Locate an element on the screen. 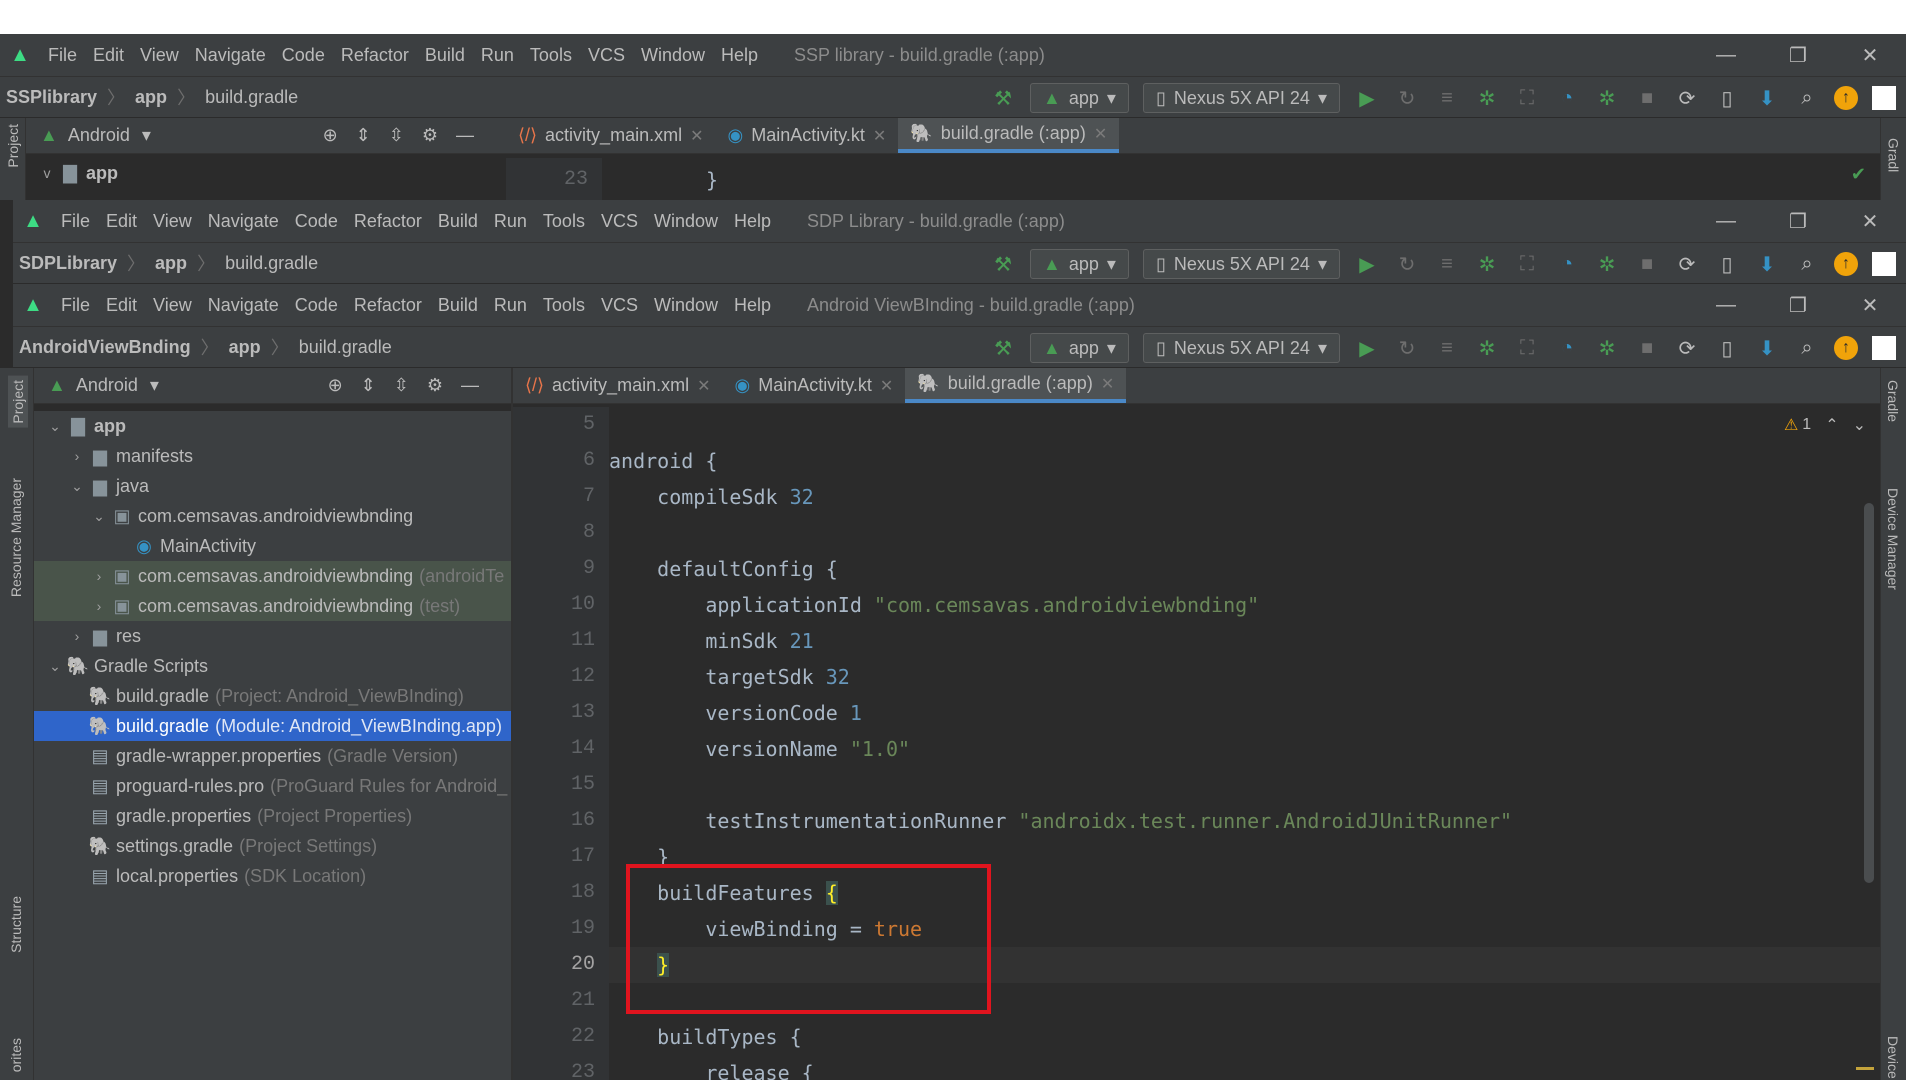  code-line: versionName "1.0" is located at coordinates (1244, 749).